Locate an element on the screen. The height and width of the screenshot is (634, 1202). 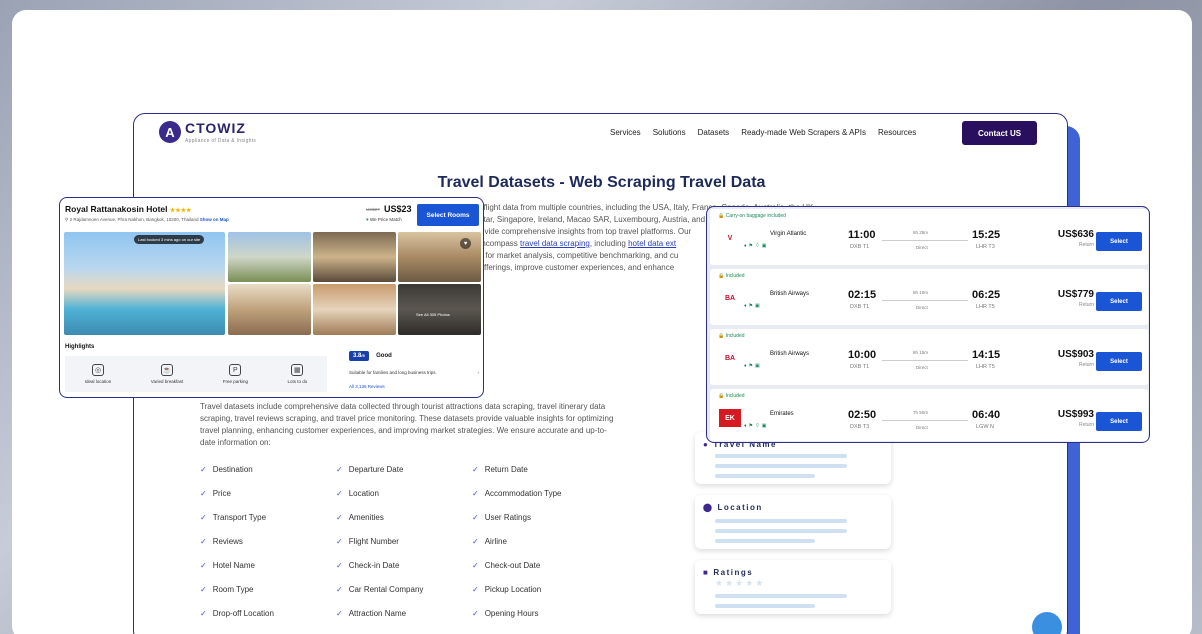
amenity-icons: ♦⚑▣ is located at coordinates (753, 366).